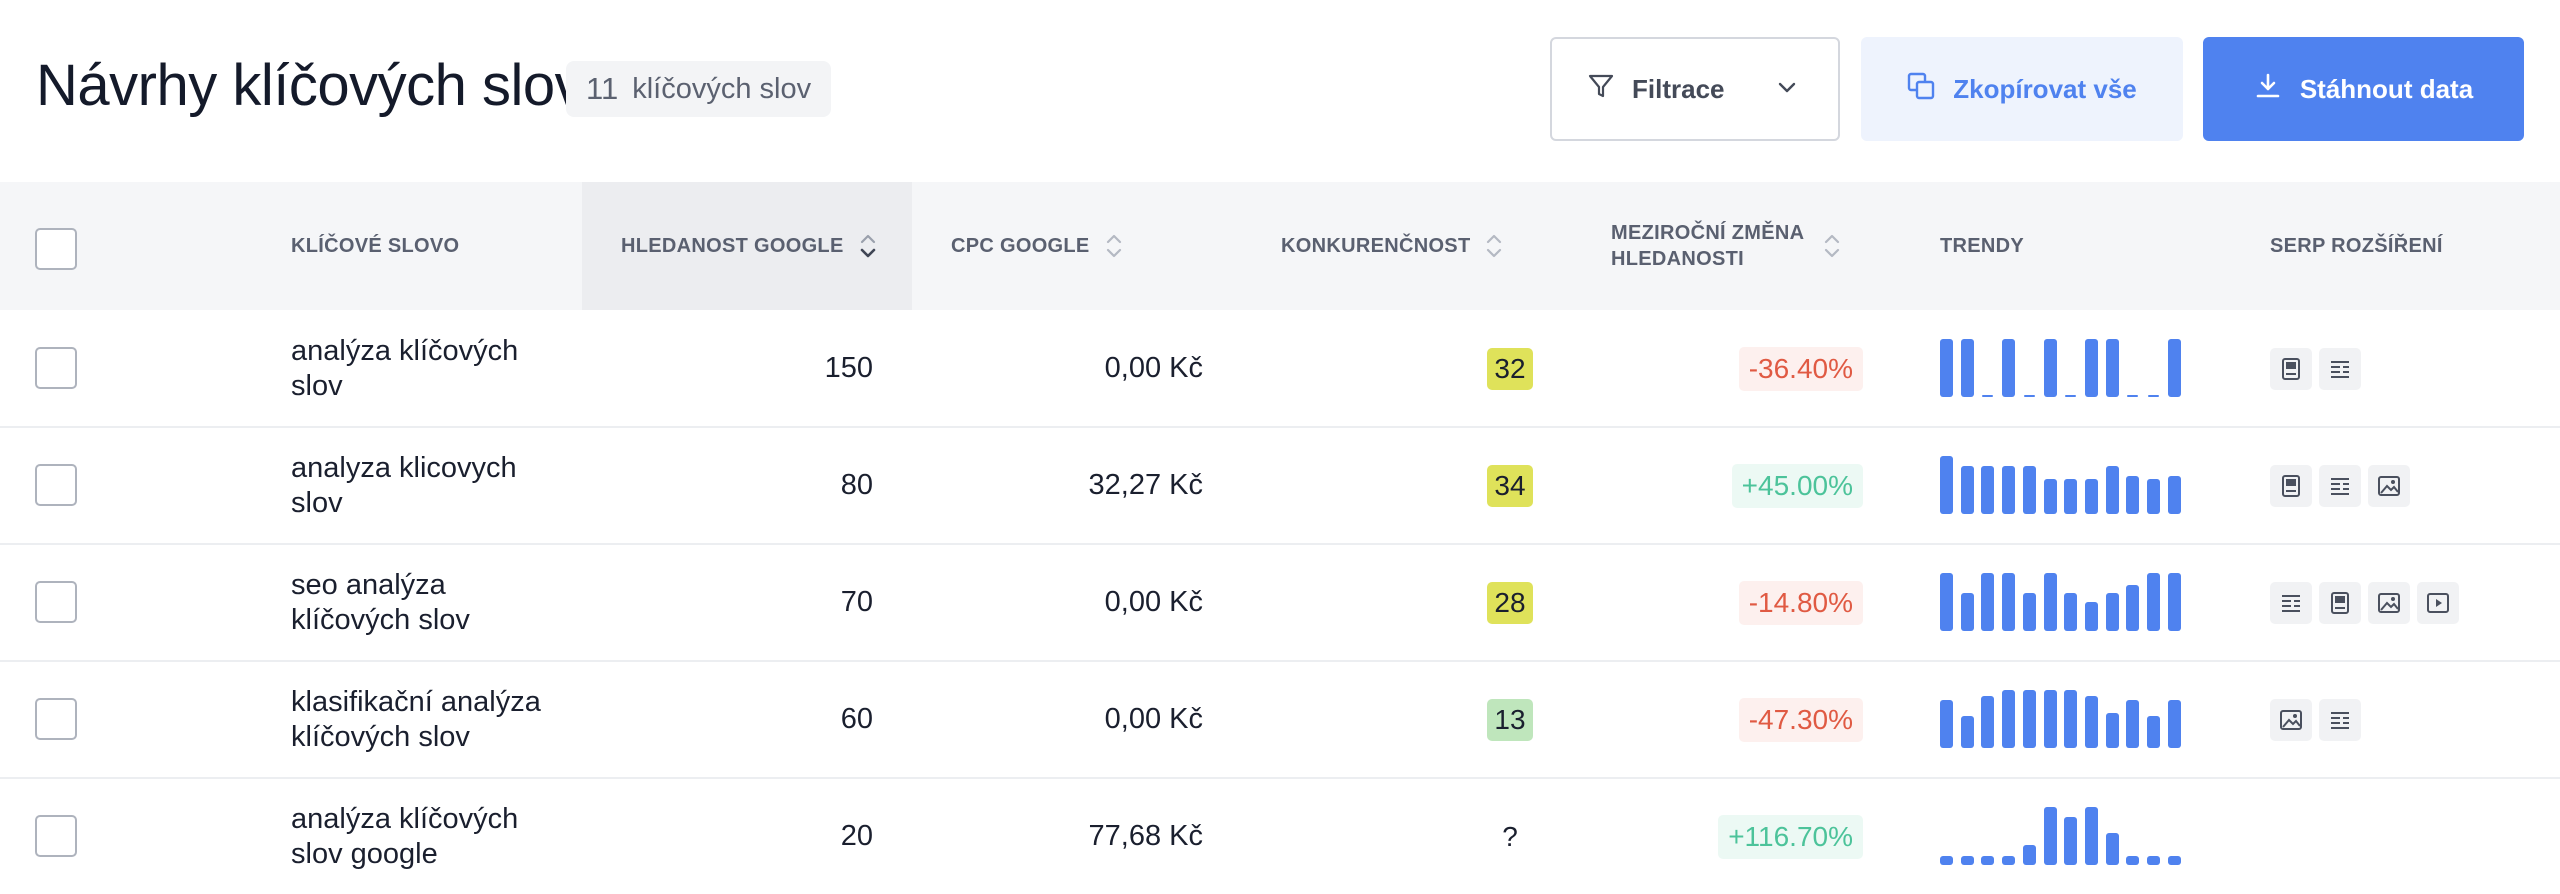  I want to click on filter-icon, so click(1601, 89).